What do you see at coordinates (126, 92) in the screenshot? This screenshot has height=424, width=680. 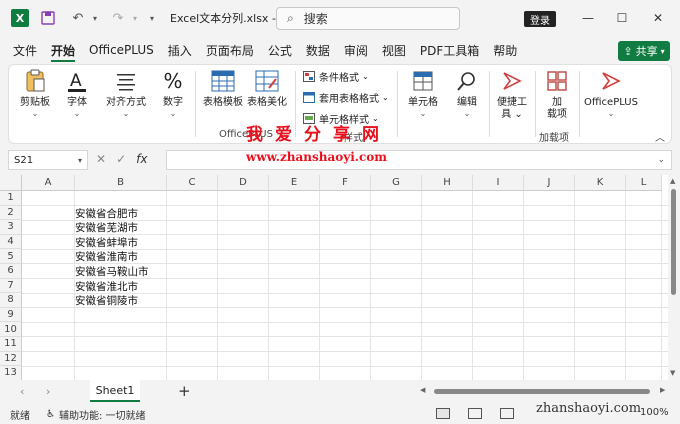 I see `alignment-button: 对齐方式 ⌄` at bounding box center [126, 92].